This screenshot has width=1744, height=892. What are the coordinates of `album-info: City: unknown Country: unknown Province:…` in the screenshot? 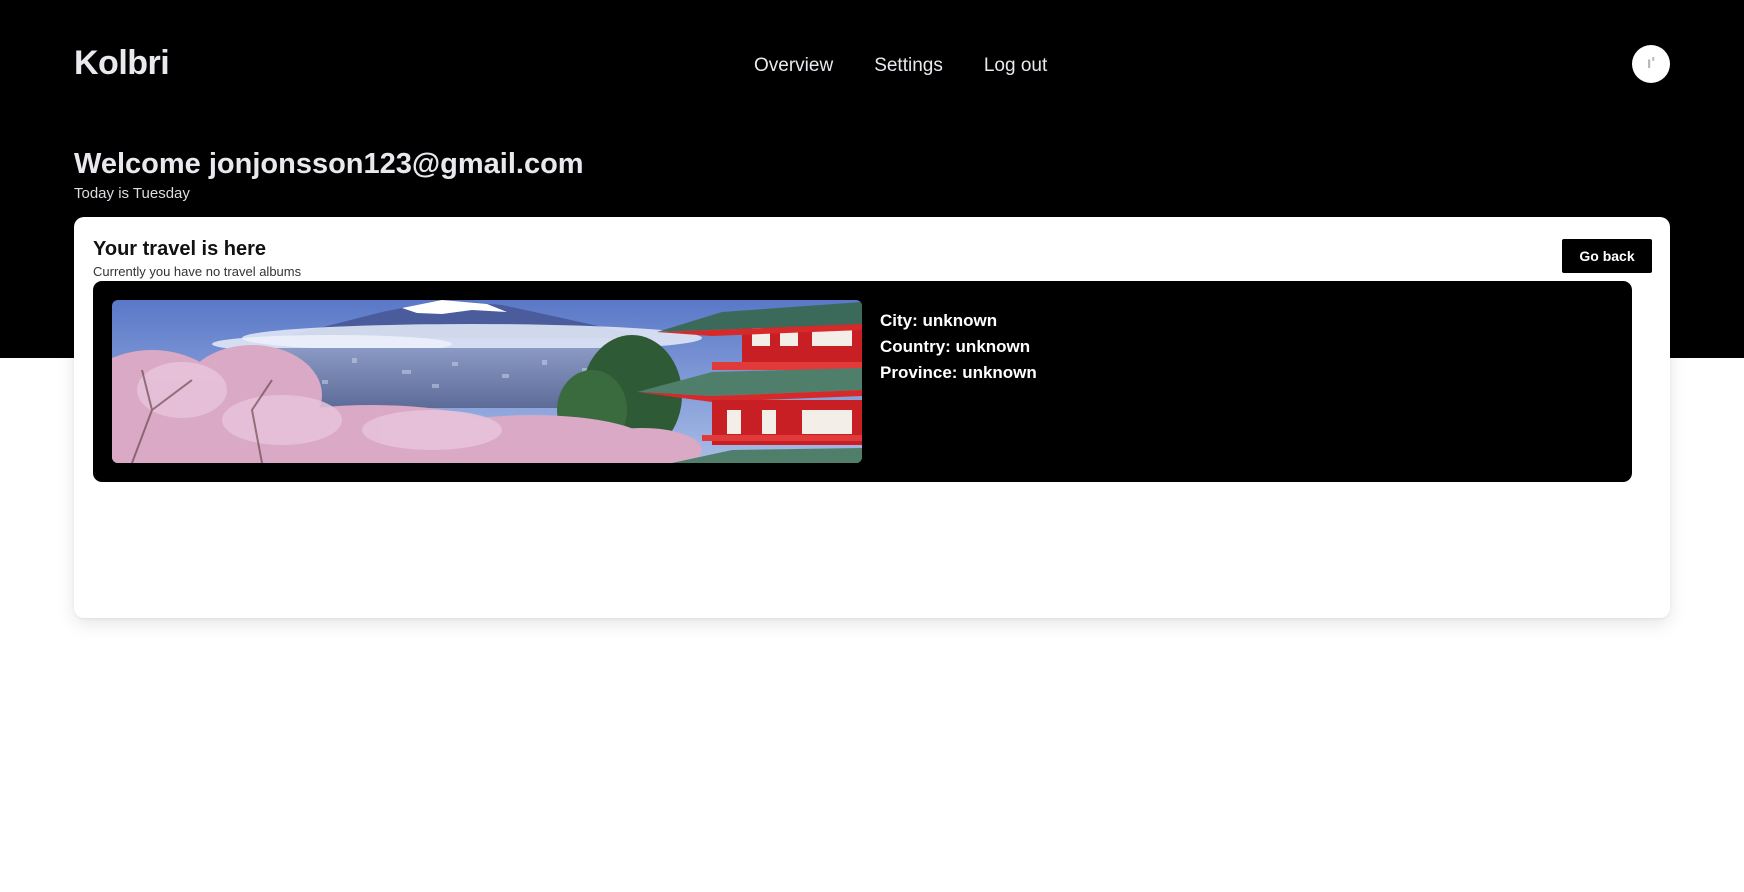 It's located at (958, 347).